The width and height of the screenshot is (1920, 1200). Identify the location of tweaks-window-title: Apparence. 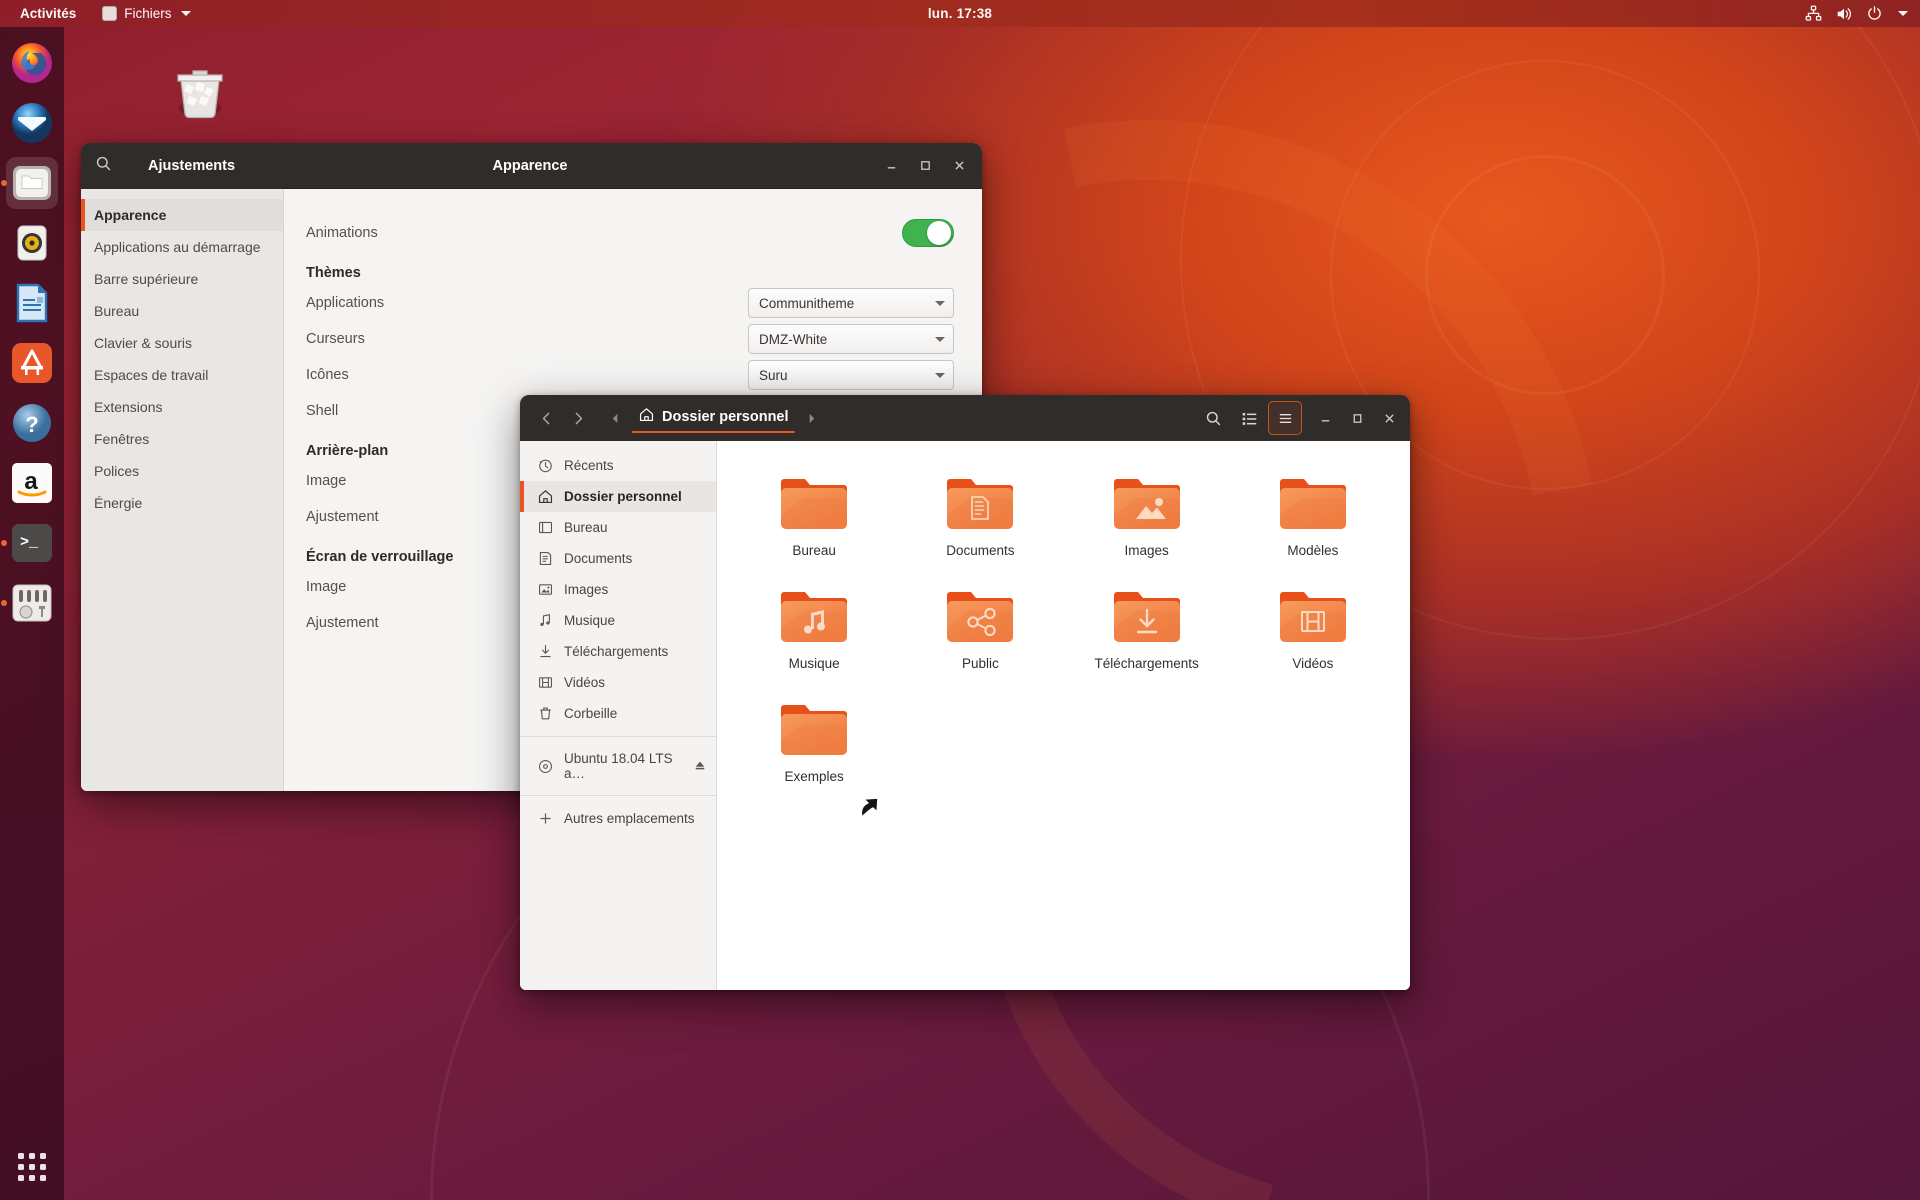
(530, 165).